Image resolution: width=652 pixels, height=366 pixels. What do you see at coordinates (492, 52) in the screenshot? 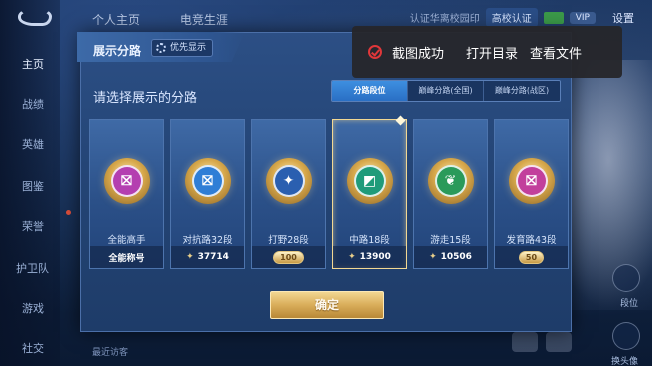
I see `open-directory-link: 打开目录` at bounding box center [492, 52].